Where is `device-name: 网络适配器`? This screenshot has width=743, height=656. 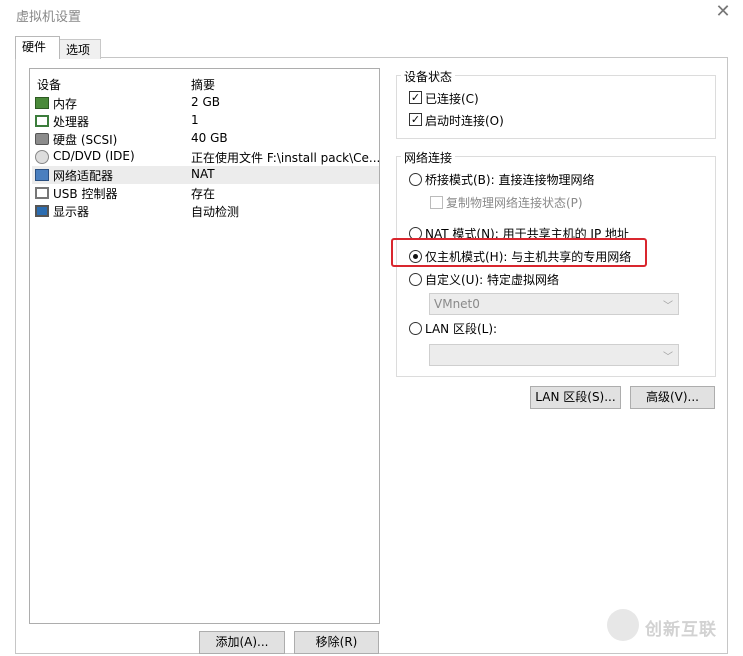 device-name: 网络适配器 is located at coordinates (83, 176).